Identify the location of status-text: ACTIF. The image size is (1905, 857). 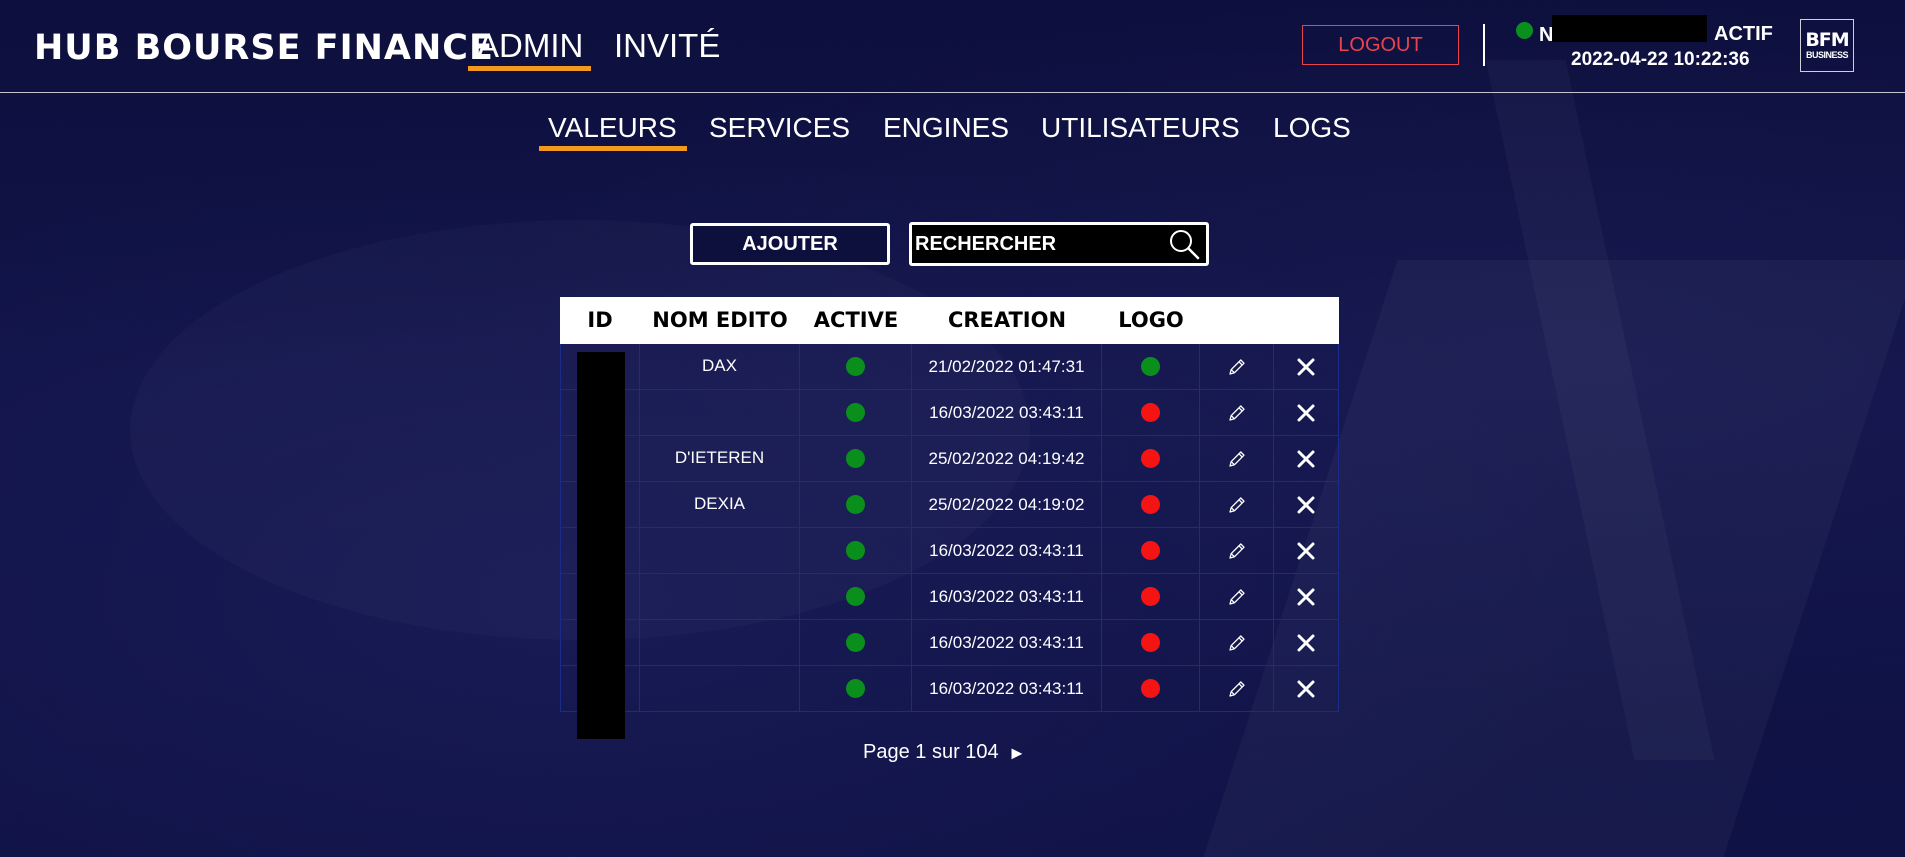
(1743, 34).